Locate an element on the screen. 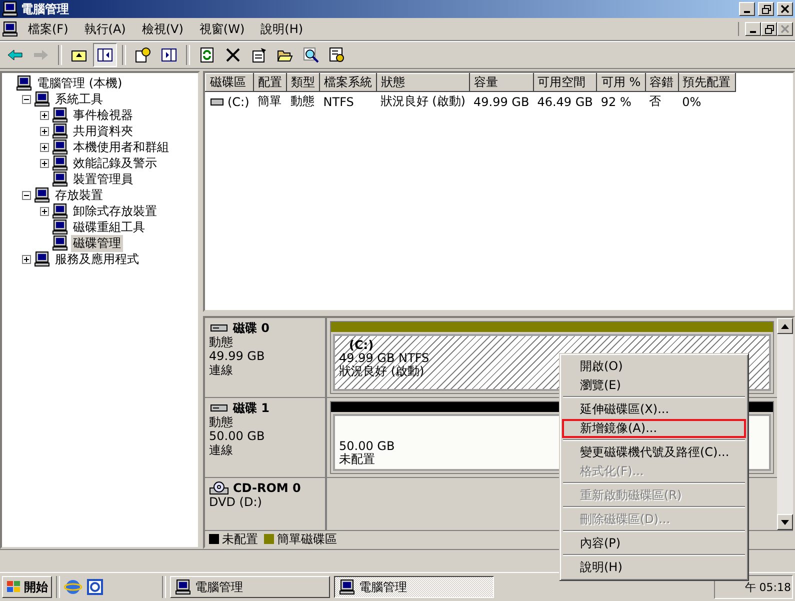 The image size is (795, 601). partition-label: (C:) is located at coordinates (361, 345).